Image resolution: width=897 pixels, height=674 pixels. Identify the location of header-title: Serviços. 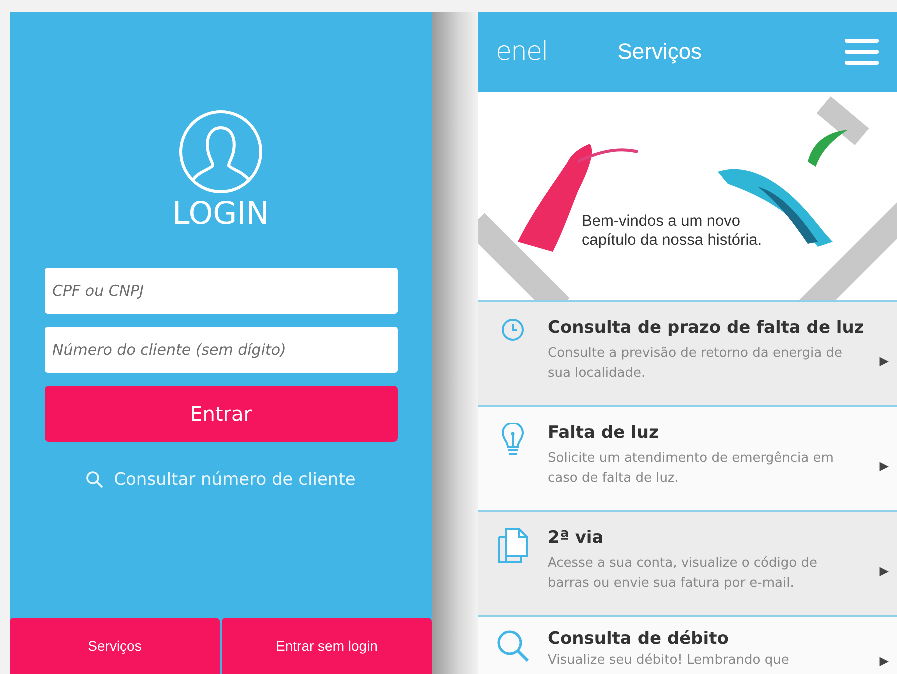
(660, 52).